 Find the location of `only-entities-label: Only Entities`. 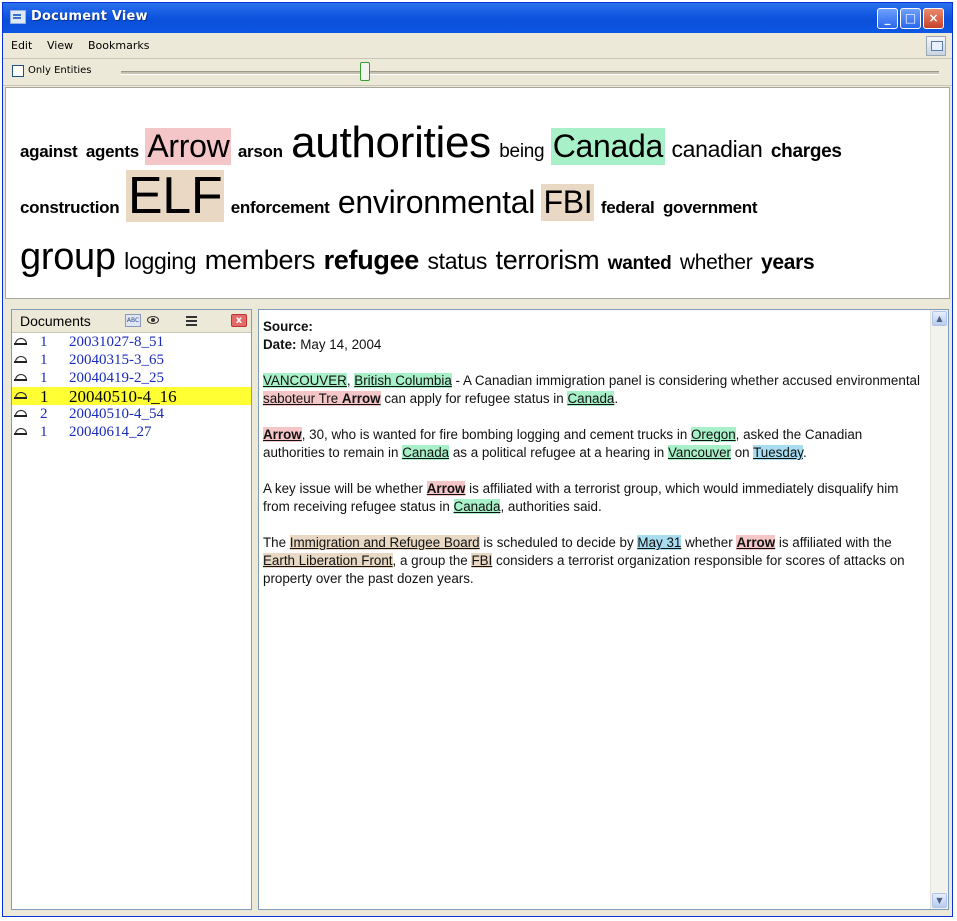

only-entities-label: Only Entities is located at coordinates (60, 70).